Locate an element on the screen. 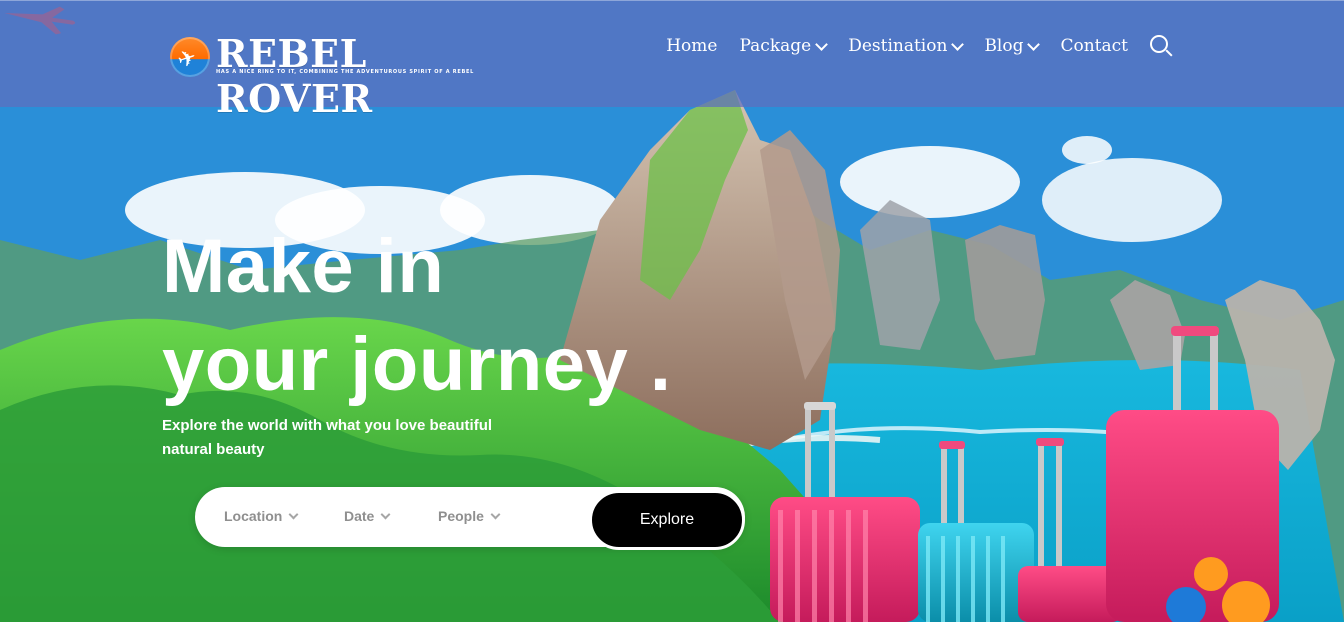  explore-button: Explore is located at coordinates (667, 520).